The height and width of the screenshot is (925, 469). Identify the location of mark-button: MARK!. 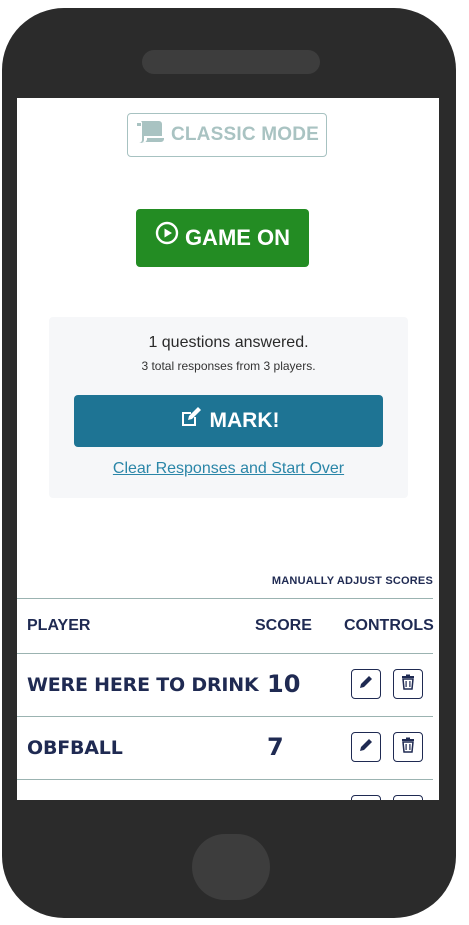
(228, 421).